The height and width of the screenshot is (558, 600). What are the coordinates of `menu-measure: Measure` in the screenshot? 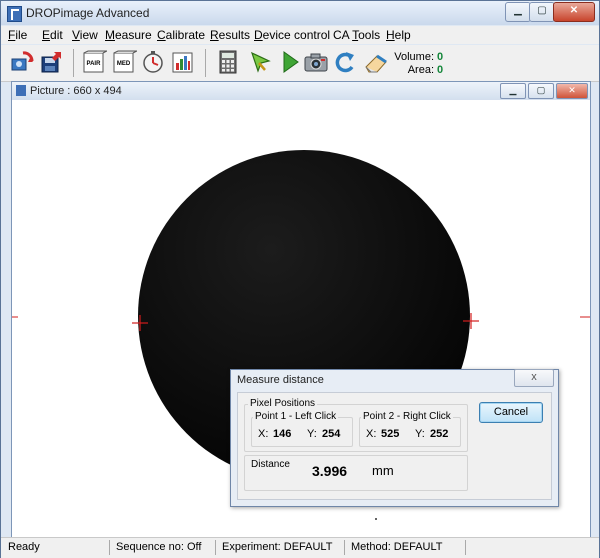 It's located at (128, 35).